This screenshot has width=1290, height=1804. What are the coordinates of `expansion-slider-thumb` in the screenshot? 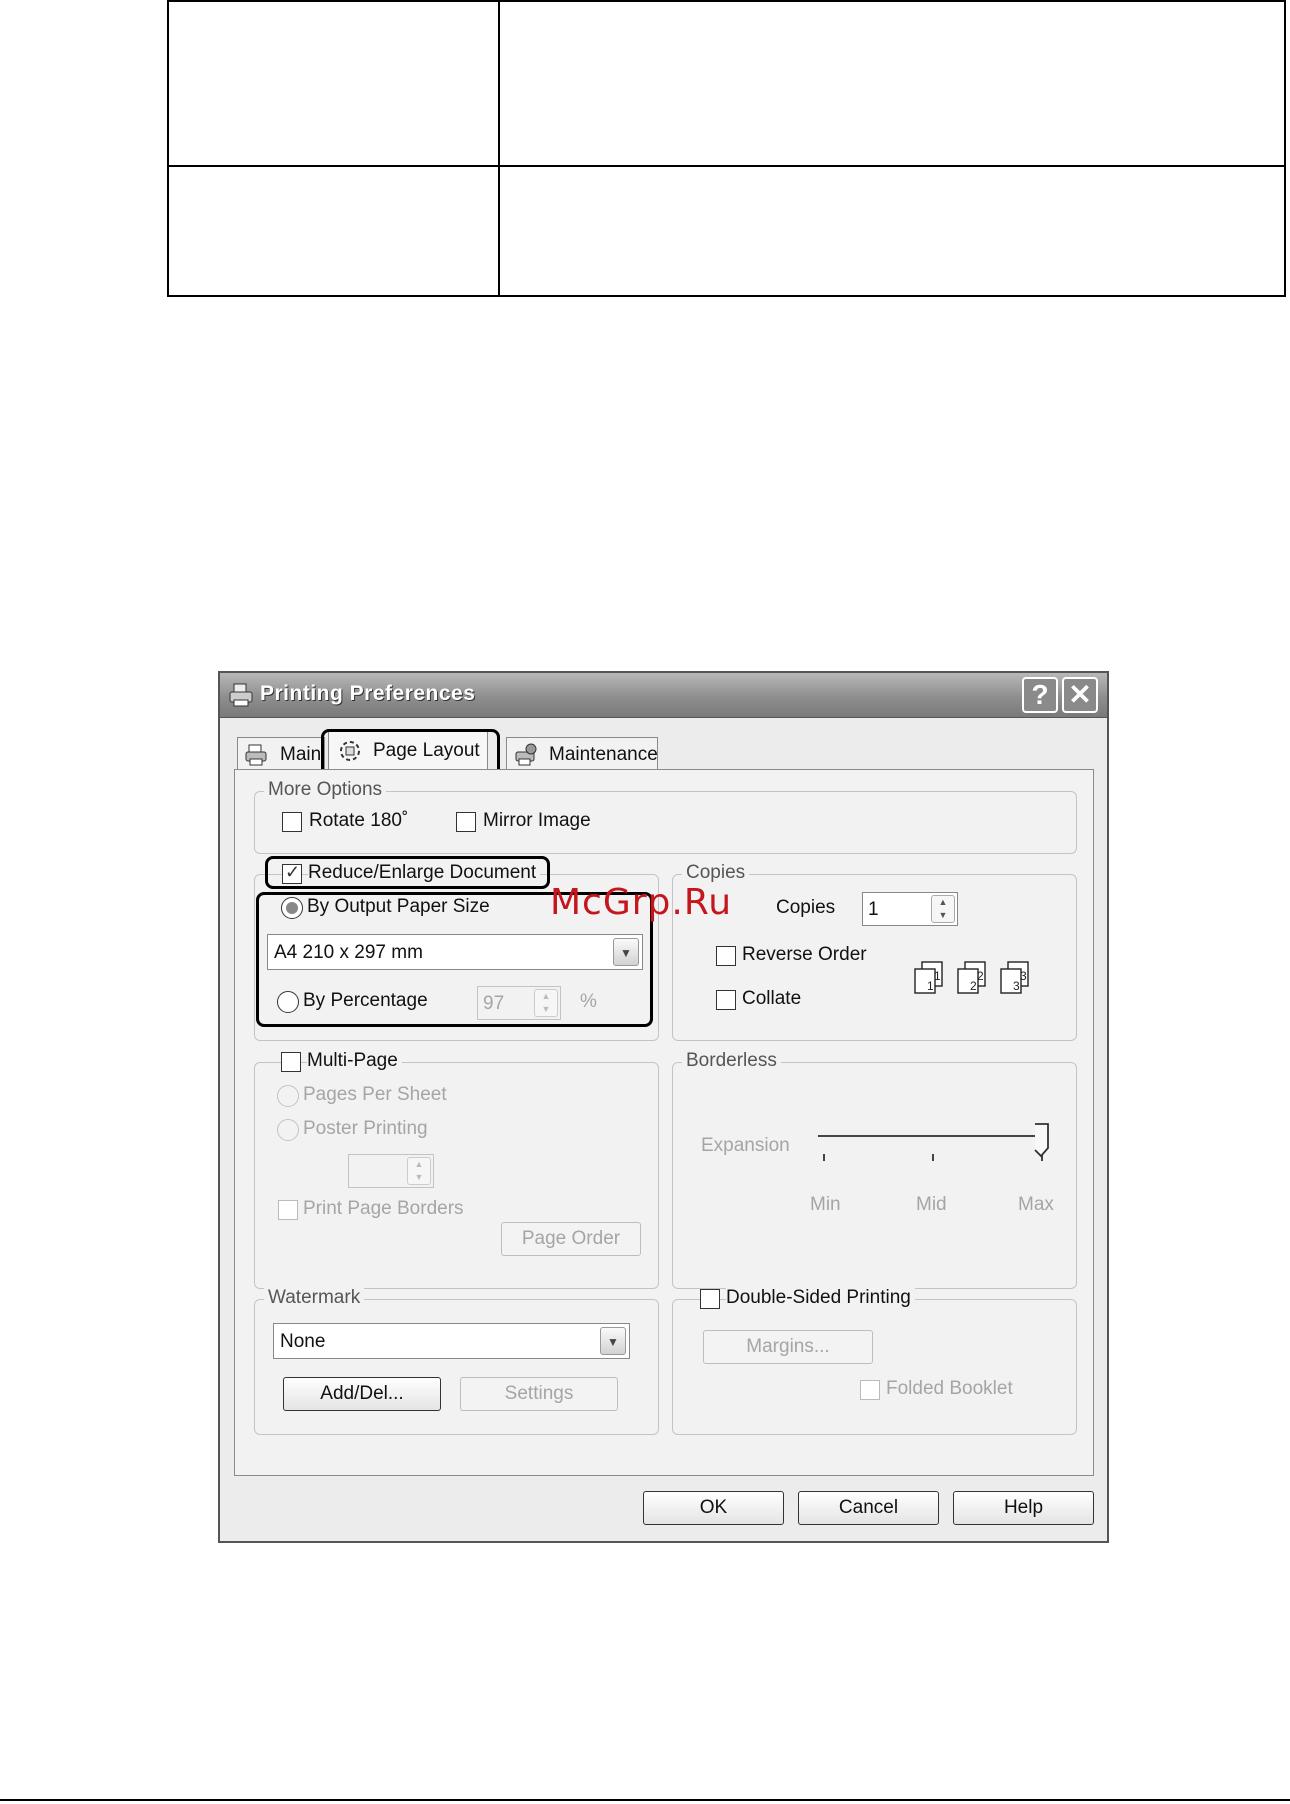 It's located at (1042, 1140).